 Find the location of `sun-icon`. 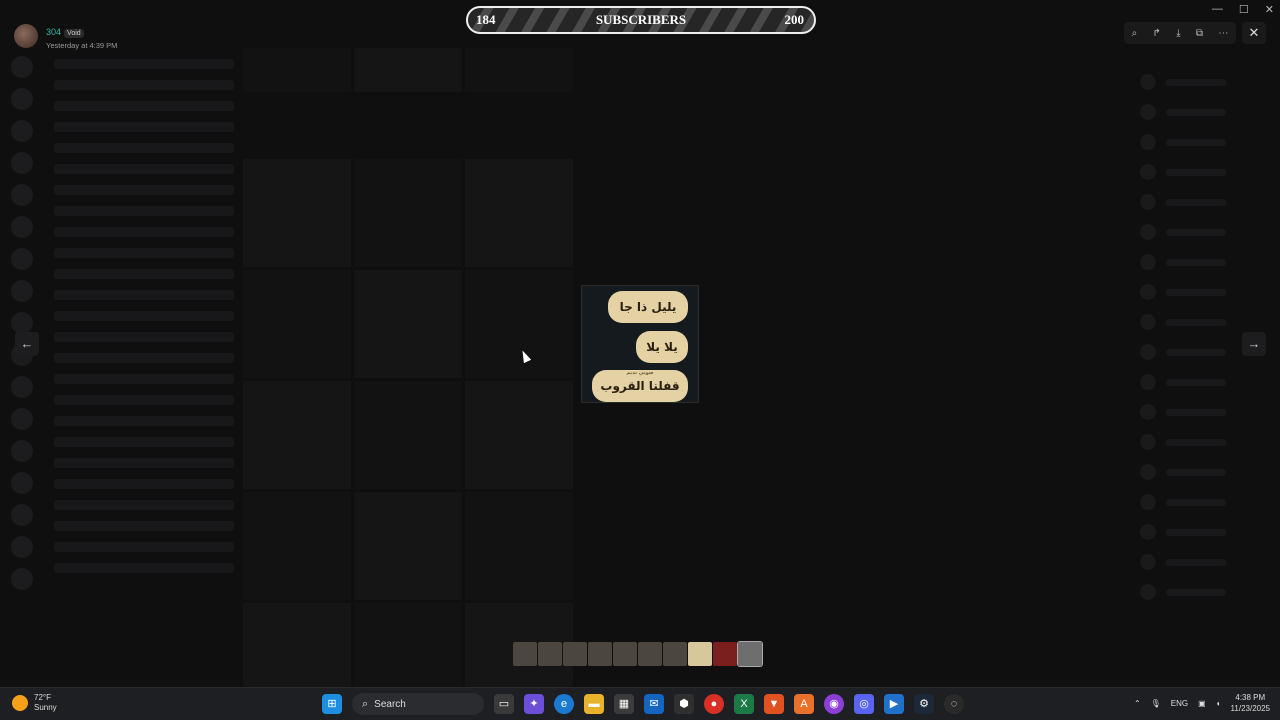

sun-icon is located at coordinates (20, 703).